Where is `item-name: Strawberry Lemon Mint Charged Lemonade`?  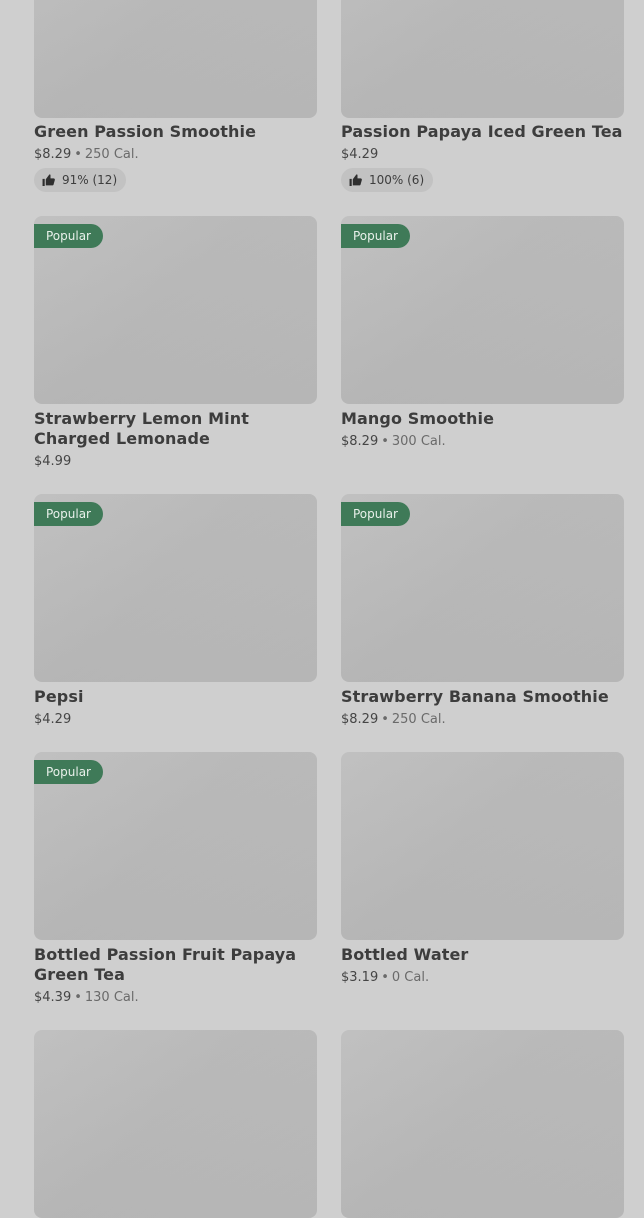 item-name: Strawberry Lemon Mint Charged Lemonade is located at coordinates (141, 428).